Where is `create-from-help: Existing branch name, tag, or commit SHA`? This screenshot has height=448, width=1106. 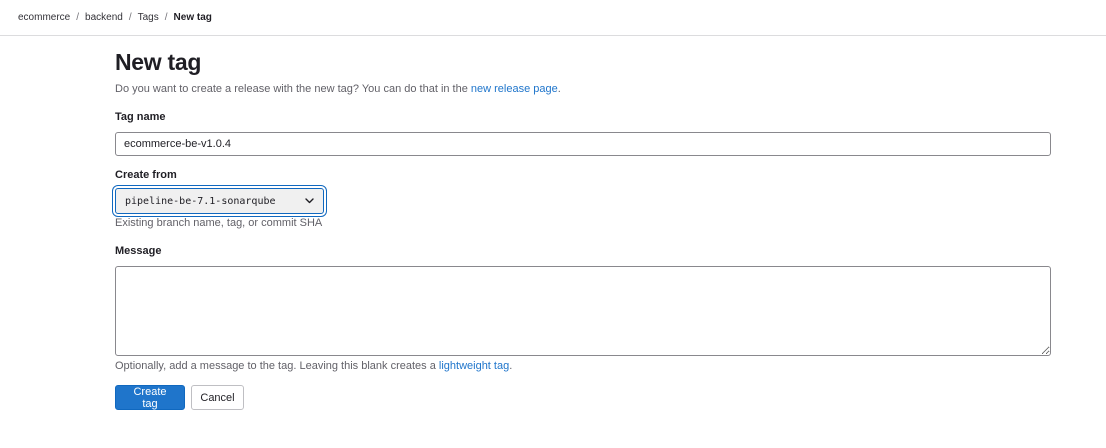
create-from-help: Existing branch name, tag, or commit SHA is located at coordinates (219, 223).